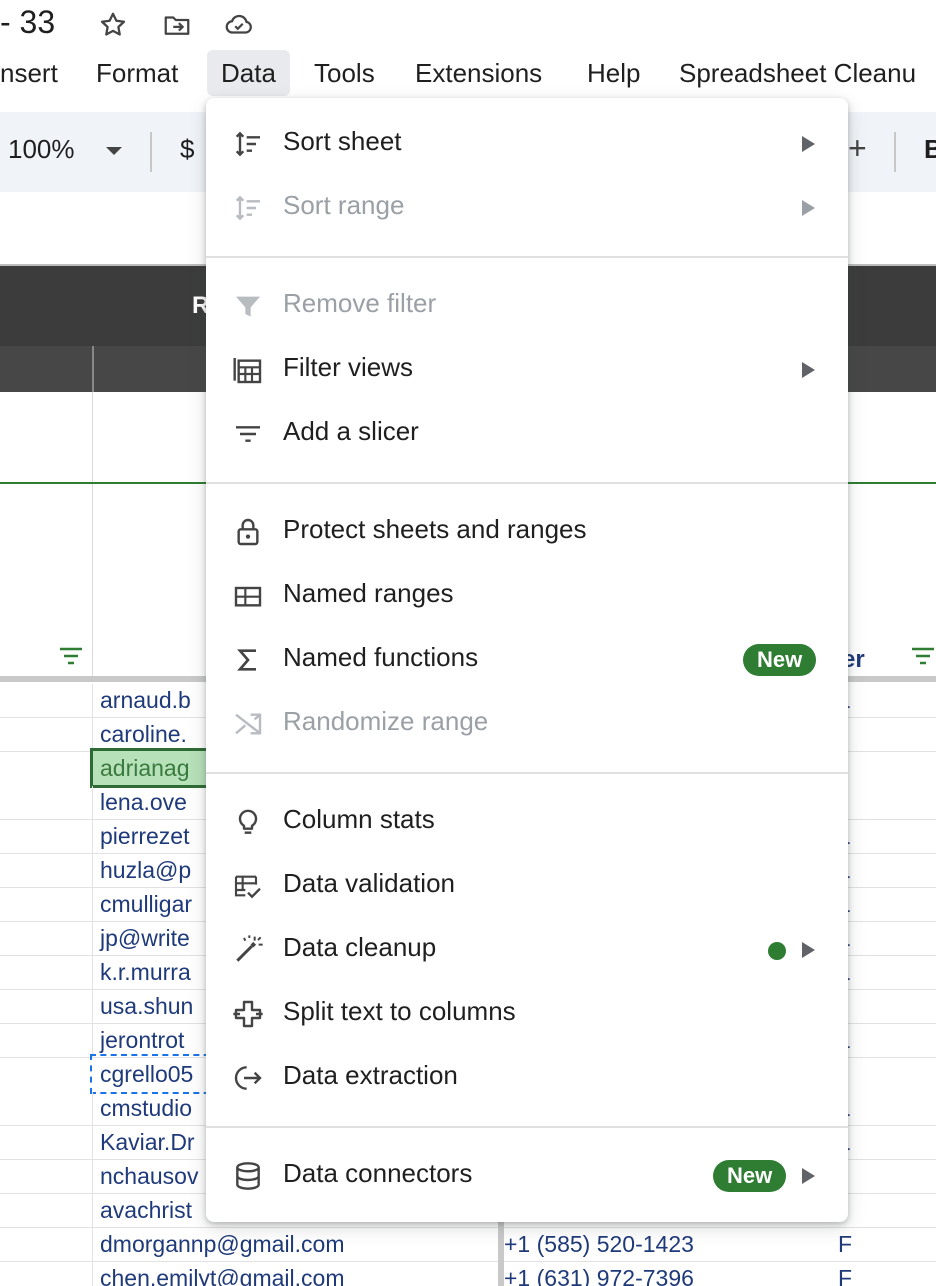 The image size is (936, 1286). I want to click on cell-email: pierrezet, so click(144, 836).